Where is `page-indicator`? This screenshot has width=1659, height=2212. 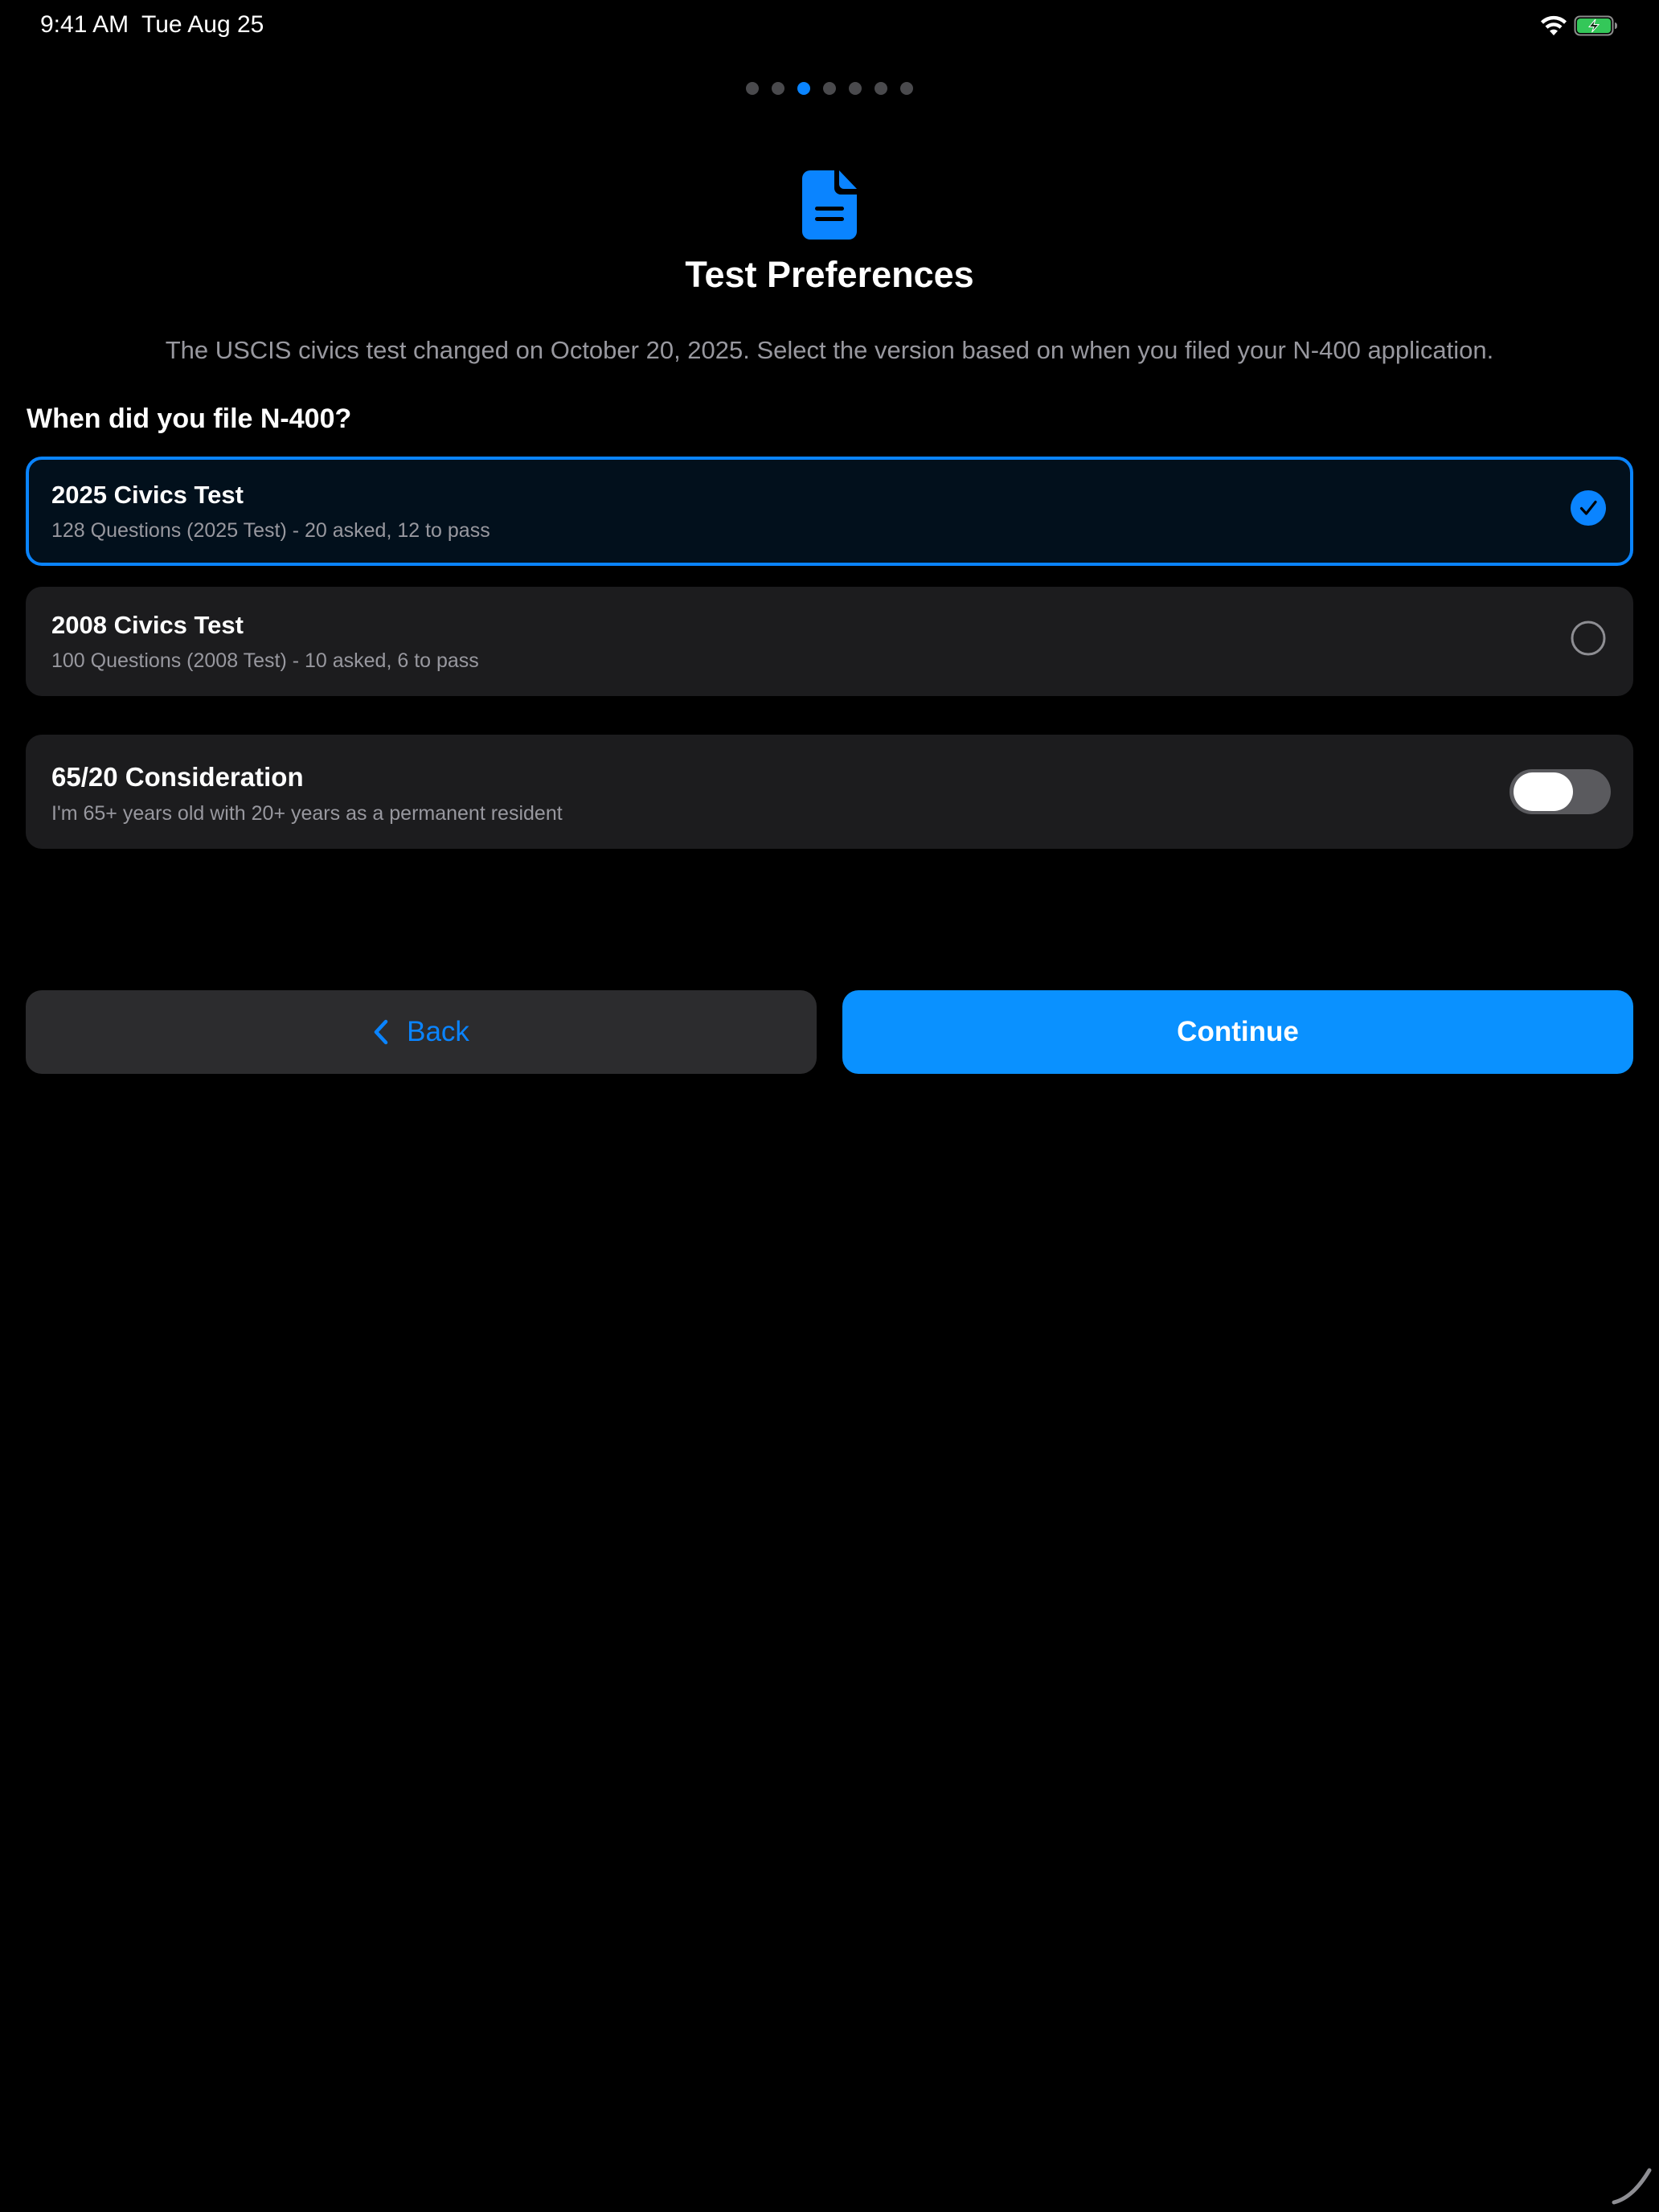
page-indicator is located at coordinates (829, 90).